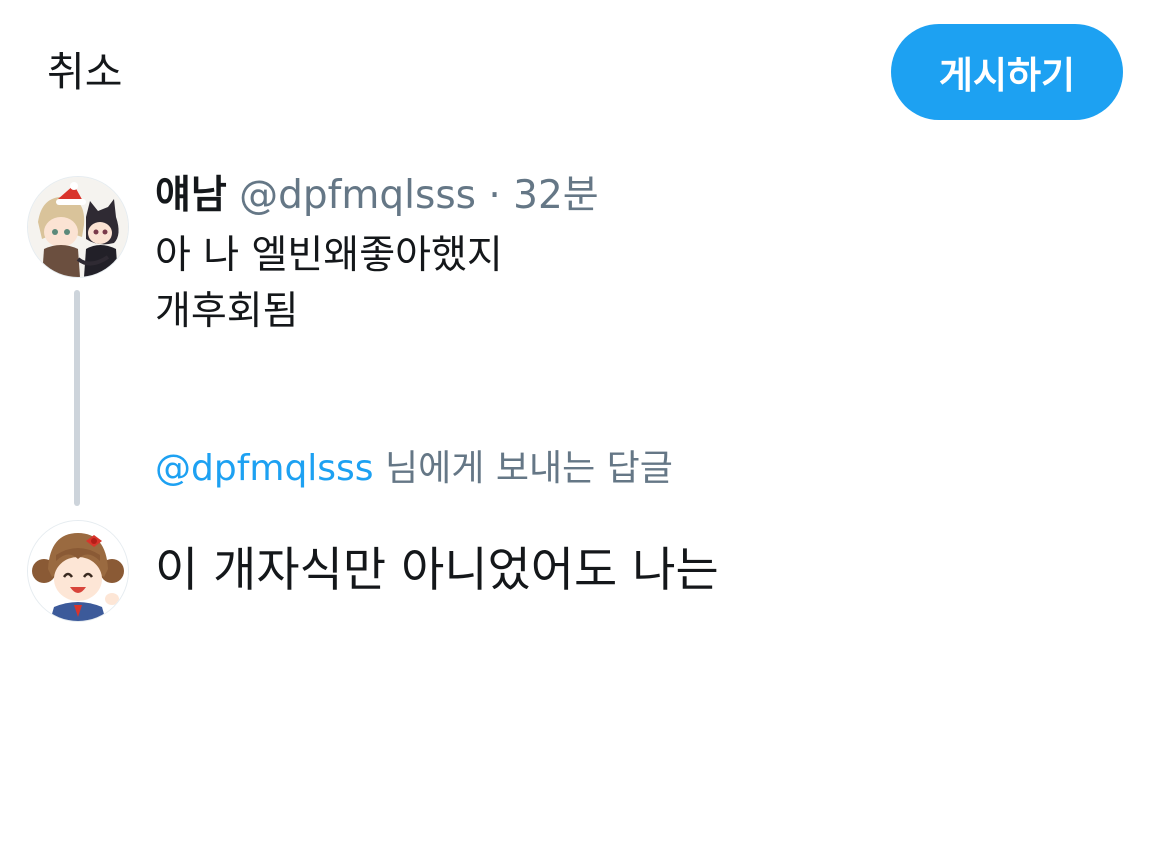 This screenshot has height=841, width=1169. Describe the element at coordinates (437, 571) in the screenshot. I see `reply-text-input: 이 개자식만 아니었어도 나는` at that location.